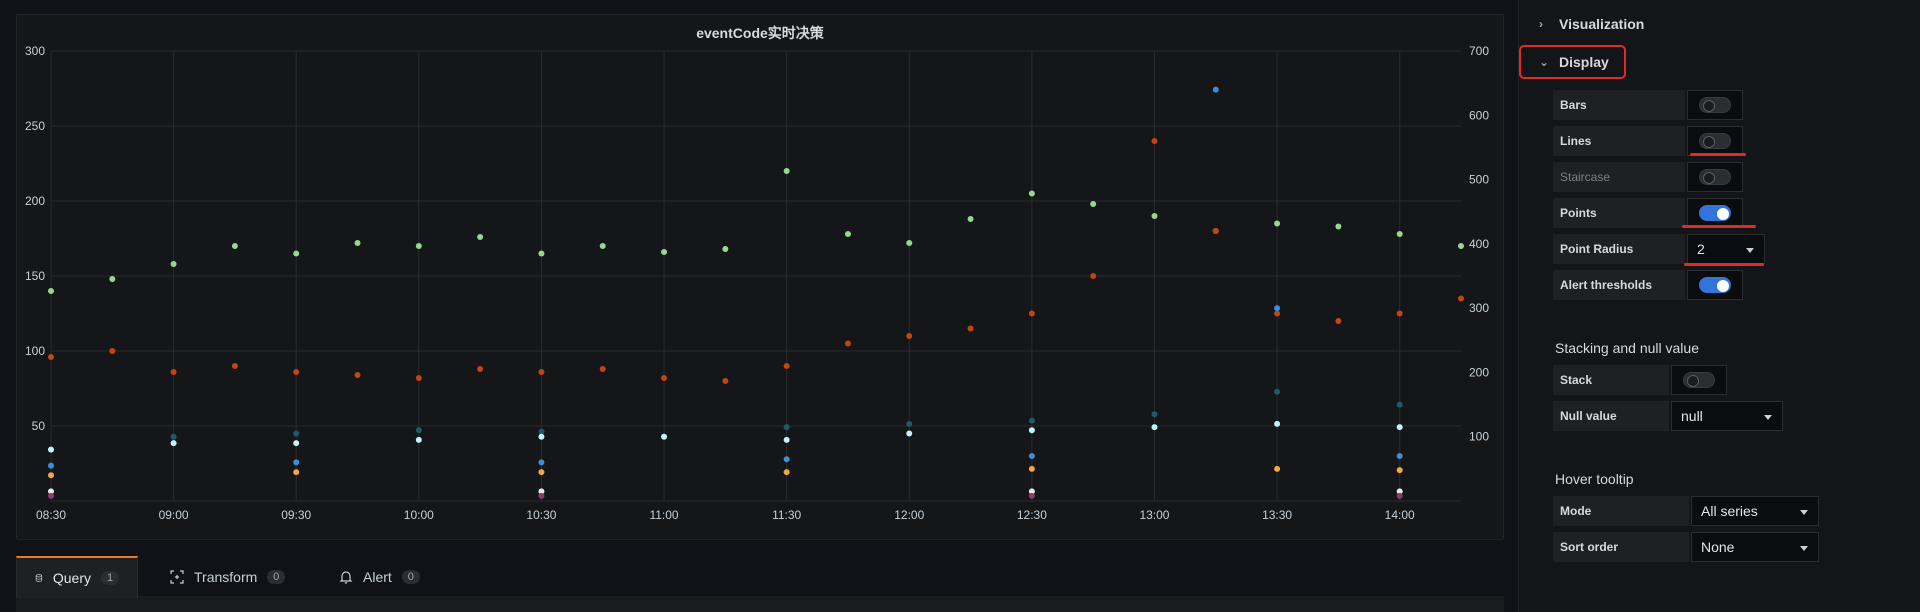 This screenshot has height=612, width=1920. Describe the element at coordinates (1699, 380) in the screenshot. I see `stack-toggle` at that location.